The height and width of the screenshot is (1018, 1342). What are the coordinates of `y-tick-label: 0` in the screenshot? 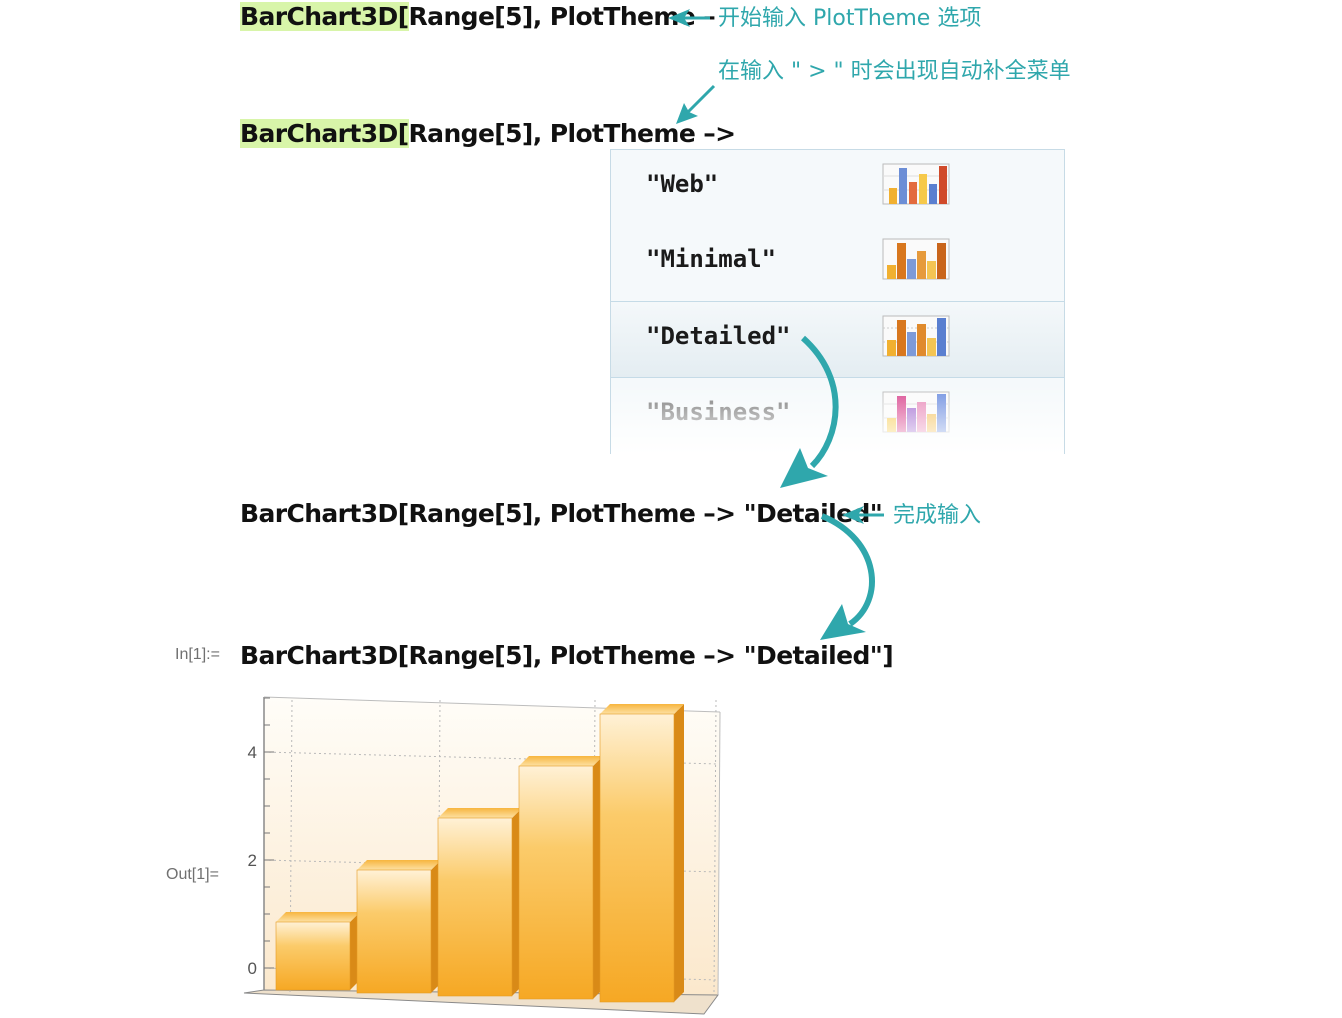 It's located at (252, 968).